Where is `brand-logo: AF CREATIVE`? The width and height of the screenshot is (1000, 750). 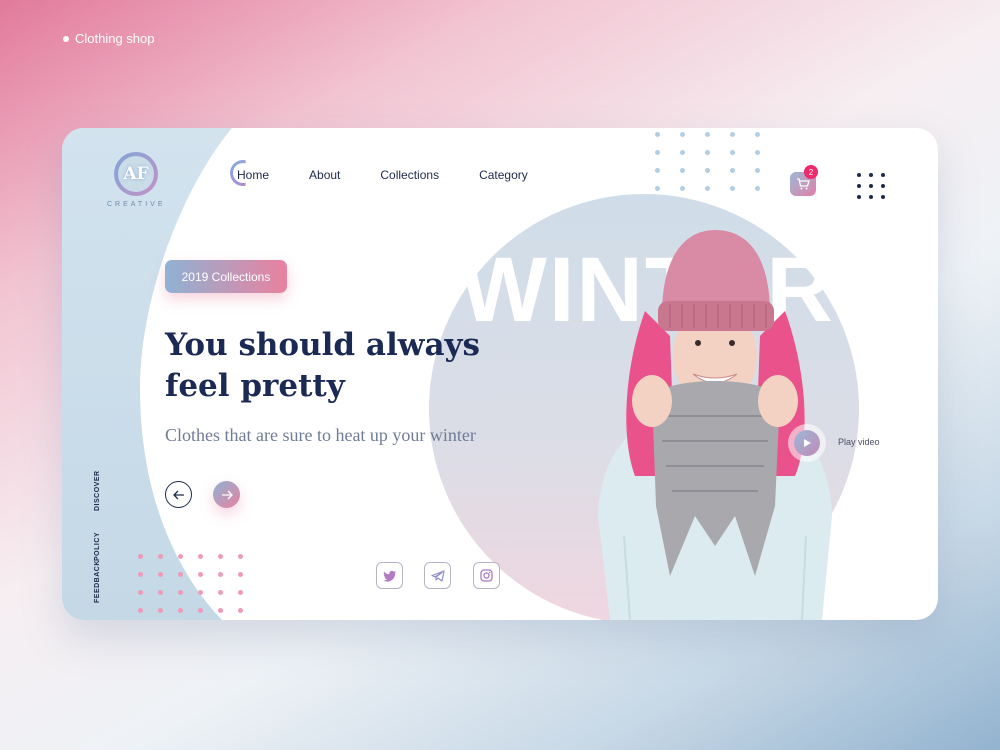
brand-logo: AF CREATIVE is located at coordinates (136, 180).